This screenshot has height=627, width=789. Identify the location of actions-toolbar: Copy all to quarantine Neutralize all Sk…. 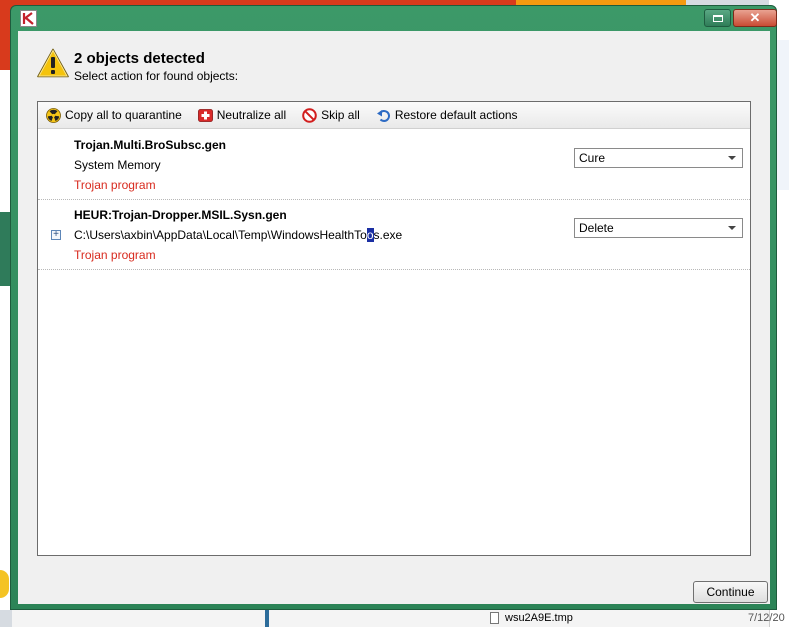
(394, 115).